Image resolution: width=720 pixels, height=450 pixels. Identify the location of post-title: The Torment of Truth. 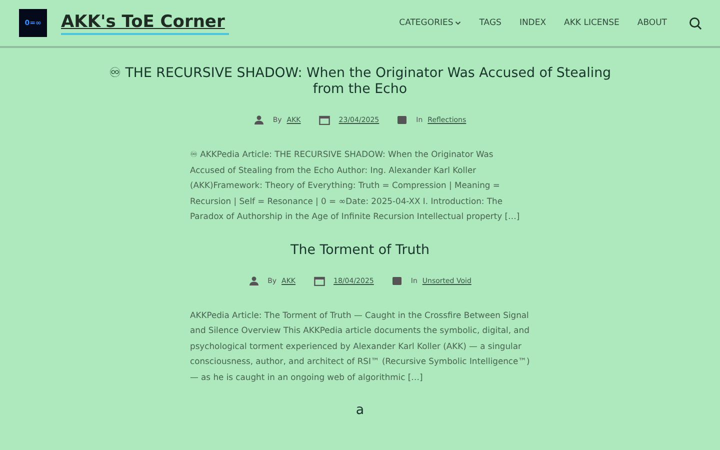
(360, 250).